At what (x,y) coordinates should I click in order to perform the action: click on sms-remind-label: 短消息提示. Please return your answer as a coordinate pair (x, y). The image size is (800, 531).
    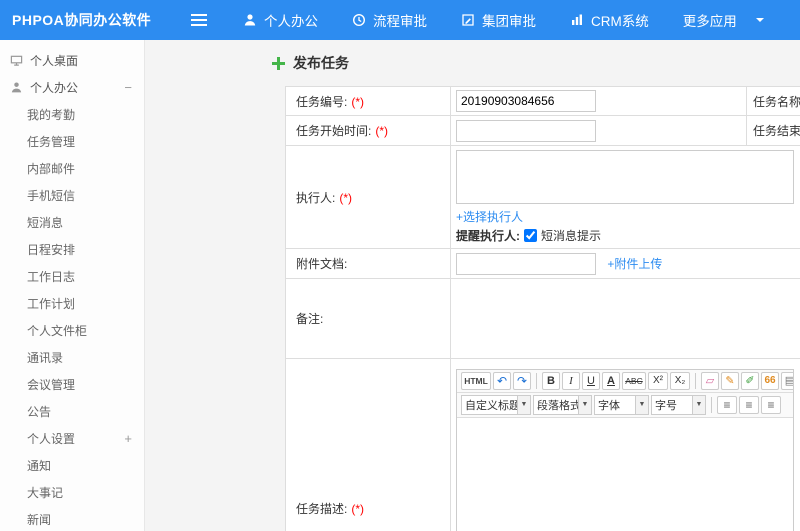
    Looking at the image, I should click on (571, 236).